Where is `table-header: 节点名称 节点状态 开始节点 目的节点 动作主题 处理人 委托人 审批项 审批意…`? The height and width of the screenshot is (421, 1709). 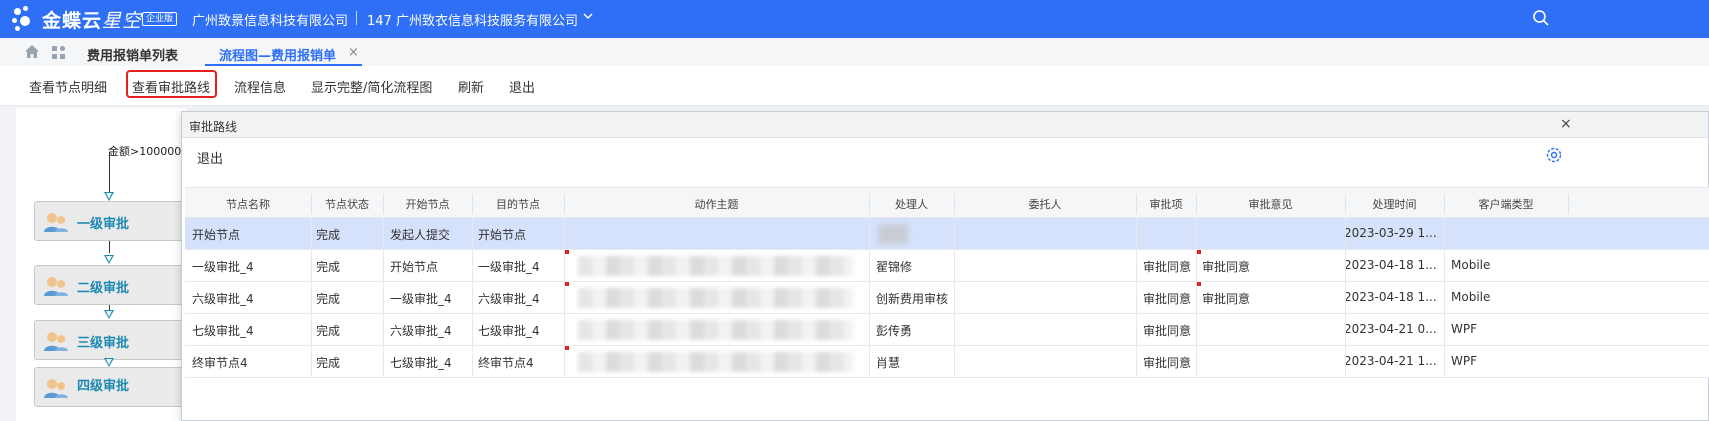
table-header: 节点名称 节点状态 开始节点 目的节点 动作主题 处理人 委托人 审批项 审批意… is located at coordinates (947, 202).